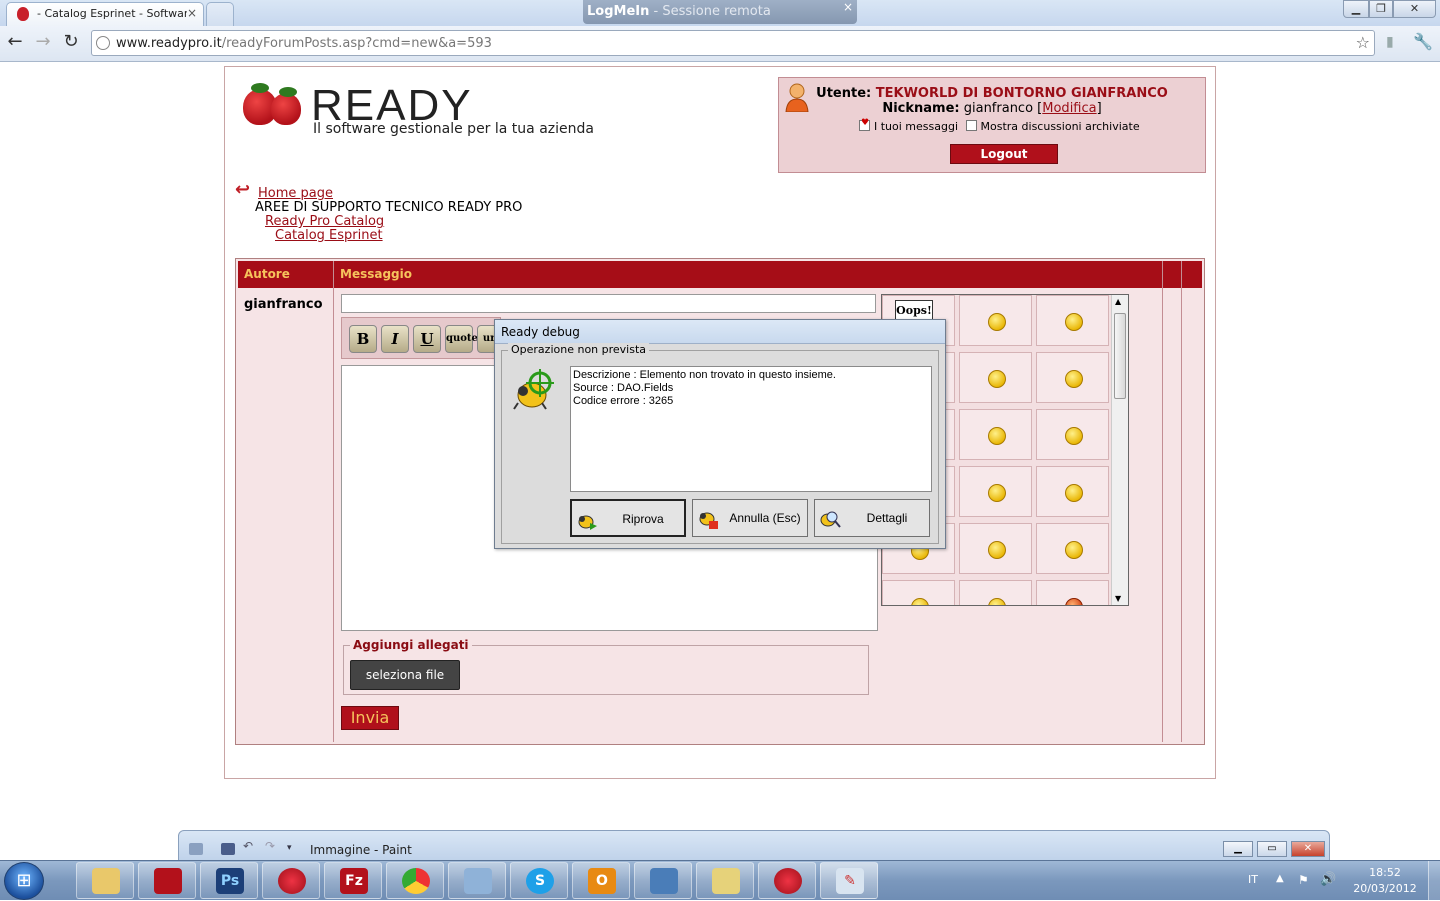 Image resolution: width=1440 pixels, height=901 pixels. What do you see at coordinates (376, 274) in the screenshot?
I see `col-message: Messaggio` at bounding box center [376, 274].